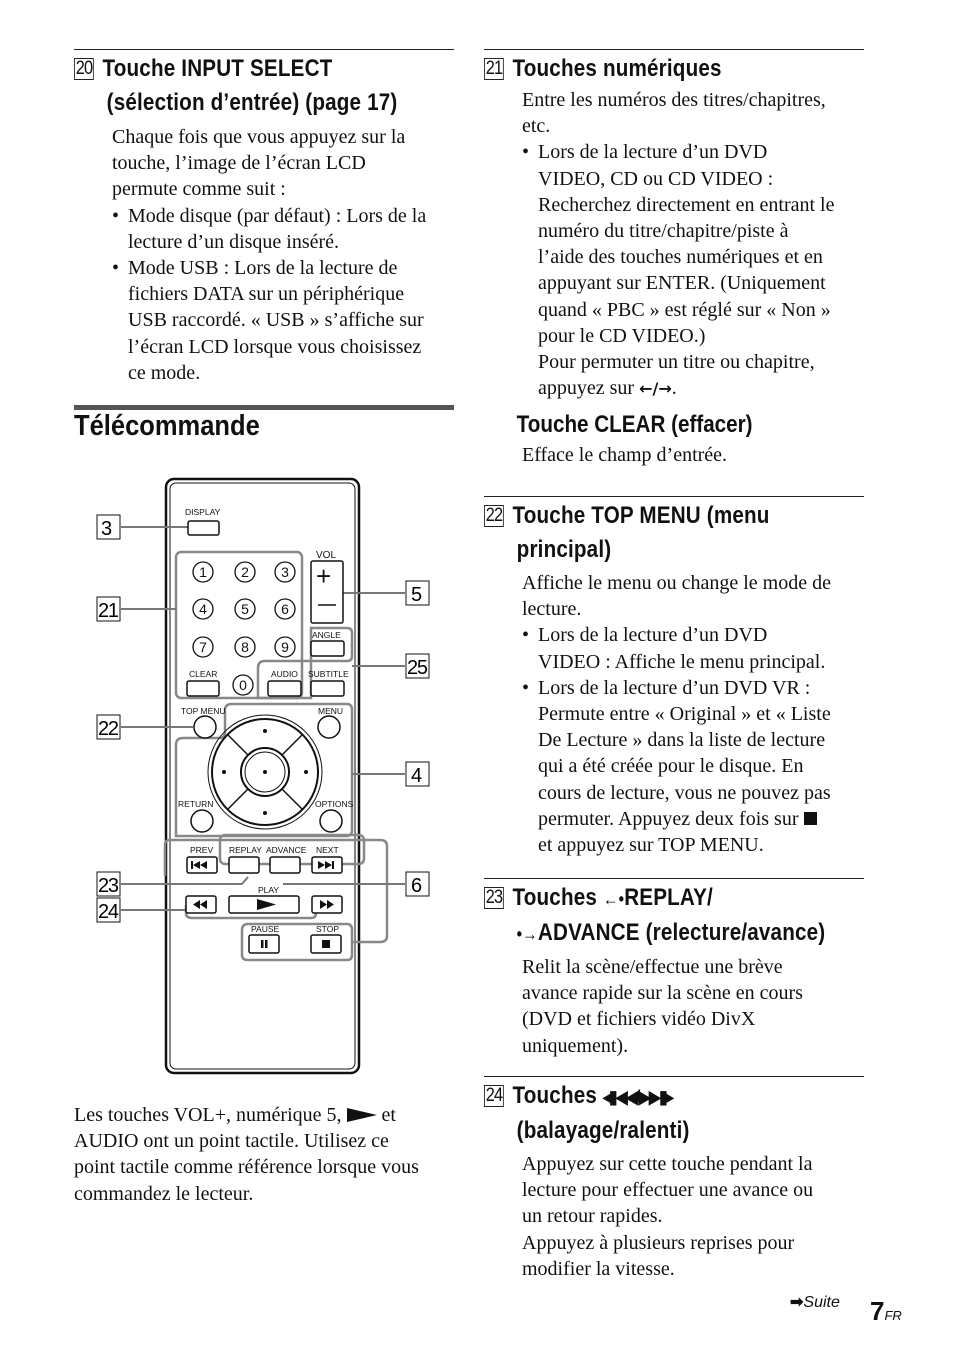 This screenshot has height=1357, width=954. Describe the element at coordinates (527, 934) in the screenshot. I see `advance-icon: •→` at that location.